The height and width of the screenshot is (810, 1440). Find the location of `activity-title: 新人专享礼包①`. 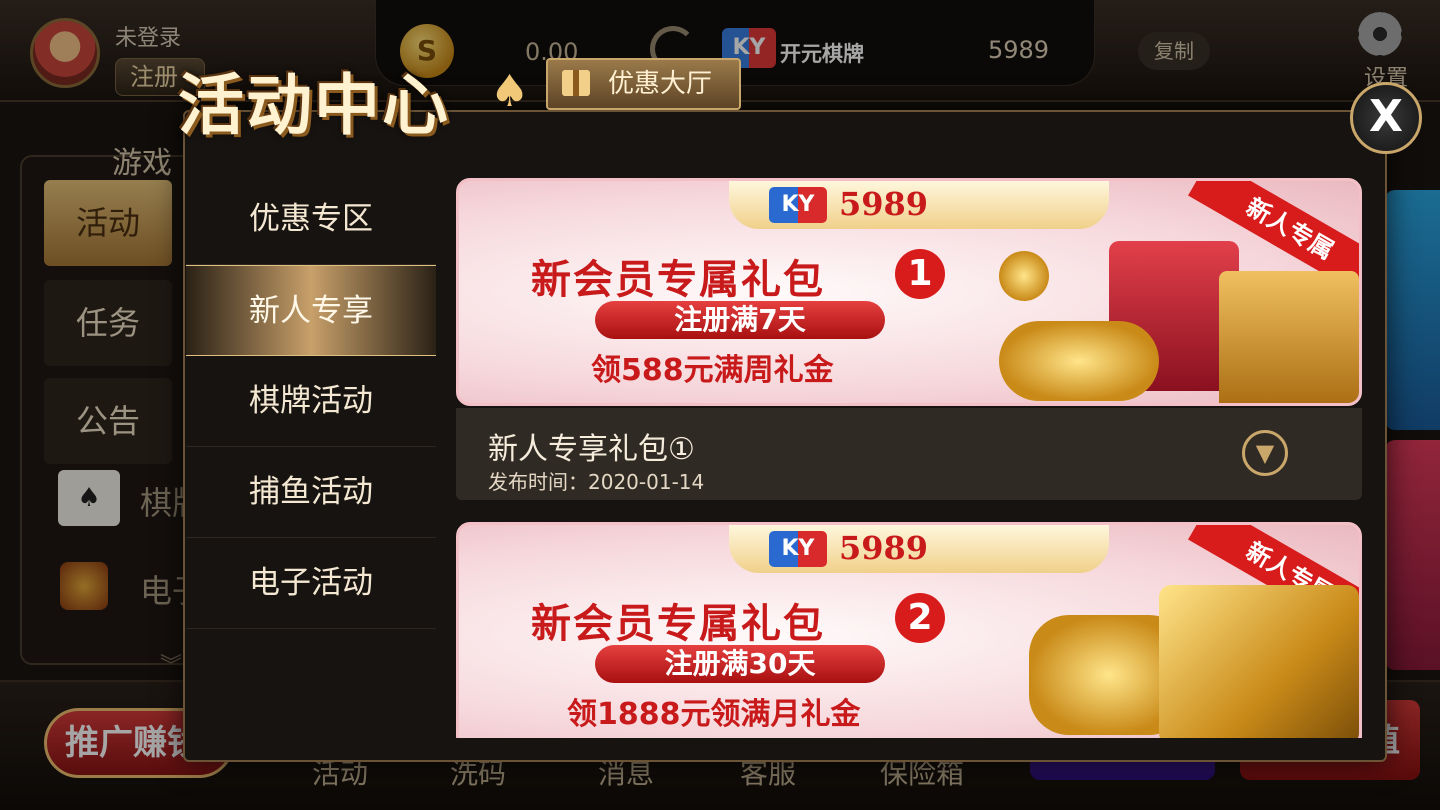

activity-title: 新人专享礼包① is located at coordinates (591, 449).